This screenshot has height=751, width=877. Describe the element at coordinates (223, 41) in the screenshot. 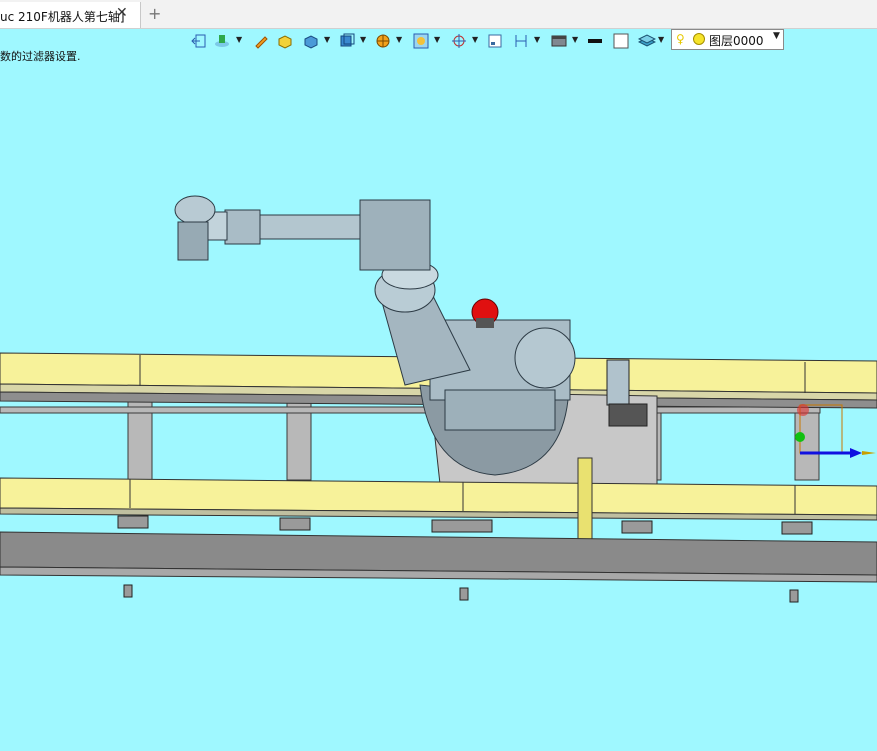

I see `render-mode-icon` at that location.